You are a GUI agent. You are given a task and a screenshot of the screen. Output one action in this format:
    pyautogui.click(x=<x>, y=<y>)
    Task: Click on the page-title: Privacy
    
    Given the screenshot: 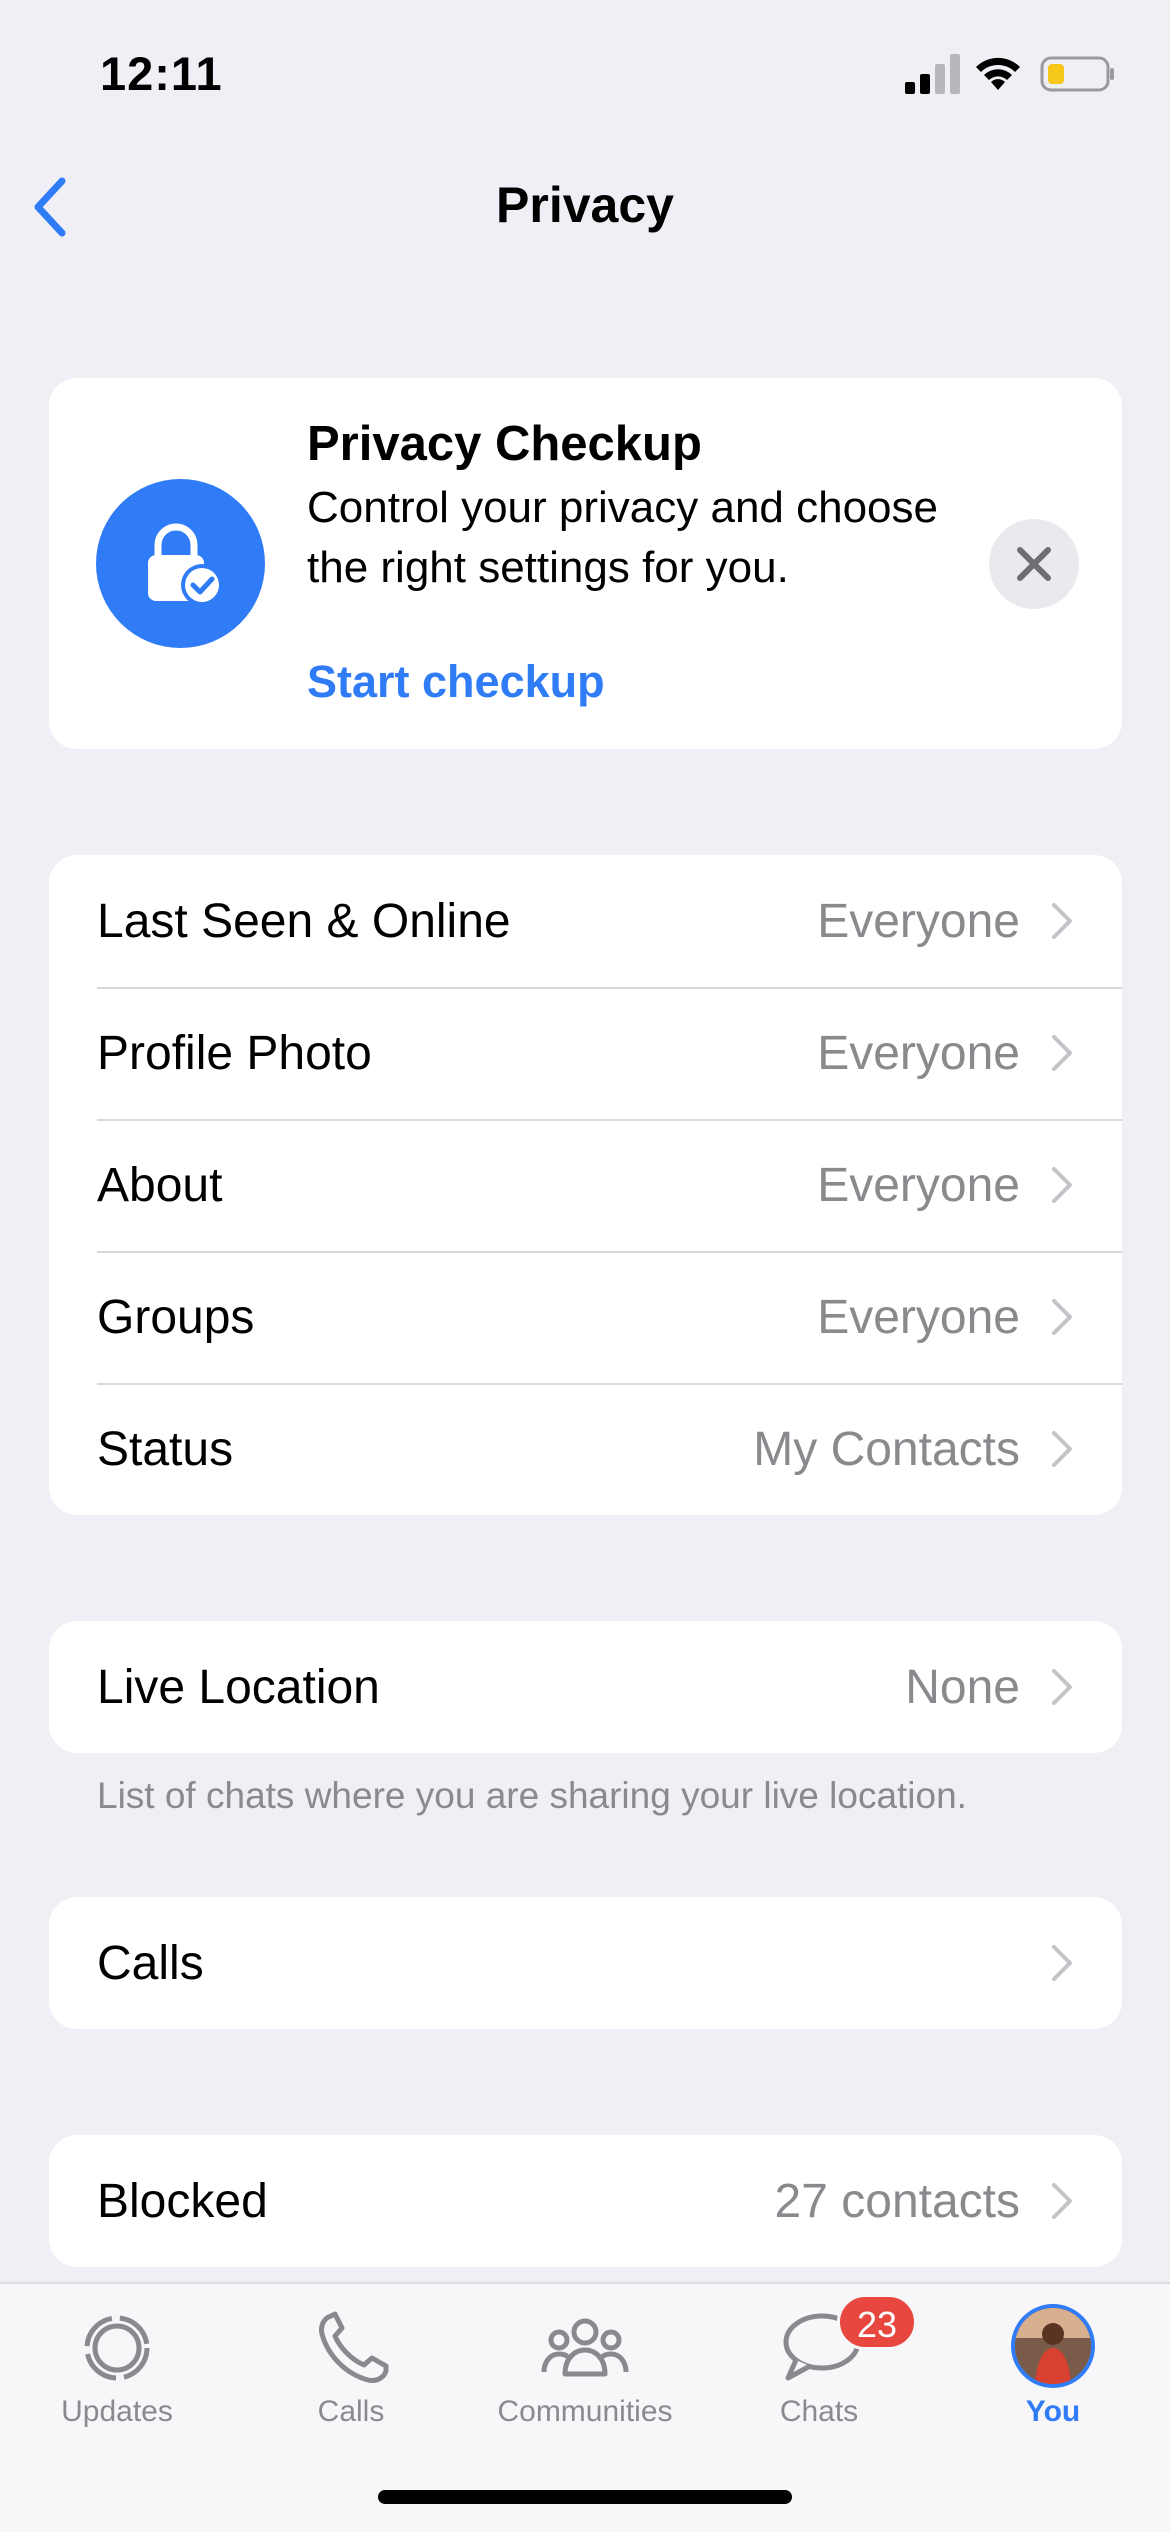 What is the action you would take?
    pyautogui.click(x=585, y=205)
    